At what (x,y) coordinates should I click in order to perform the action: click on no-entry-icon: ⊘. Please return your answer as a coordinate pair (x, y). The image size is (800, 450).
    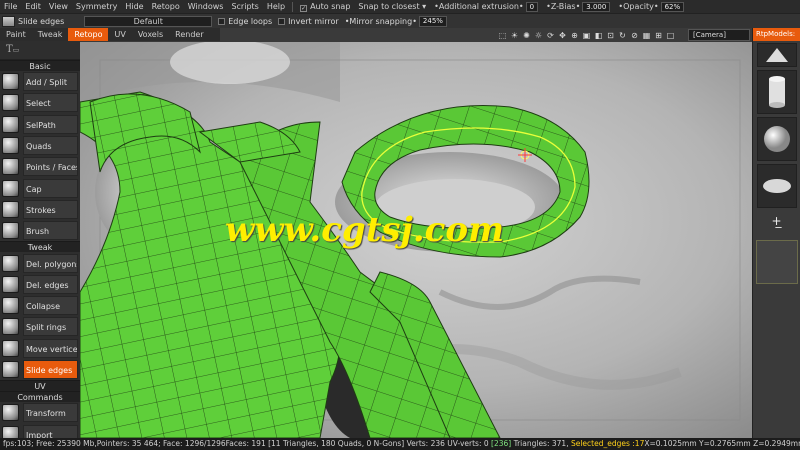
    Looking at the image, I should click on (634, 35).